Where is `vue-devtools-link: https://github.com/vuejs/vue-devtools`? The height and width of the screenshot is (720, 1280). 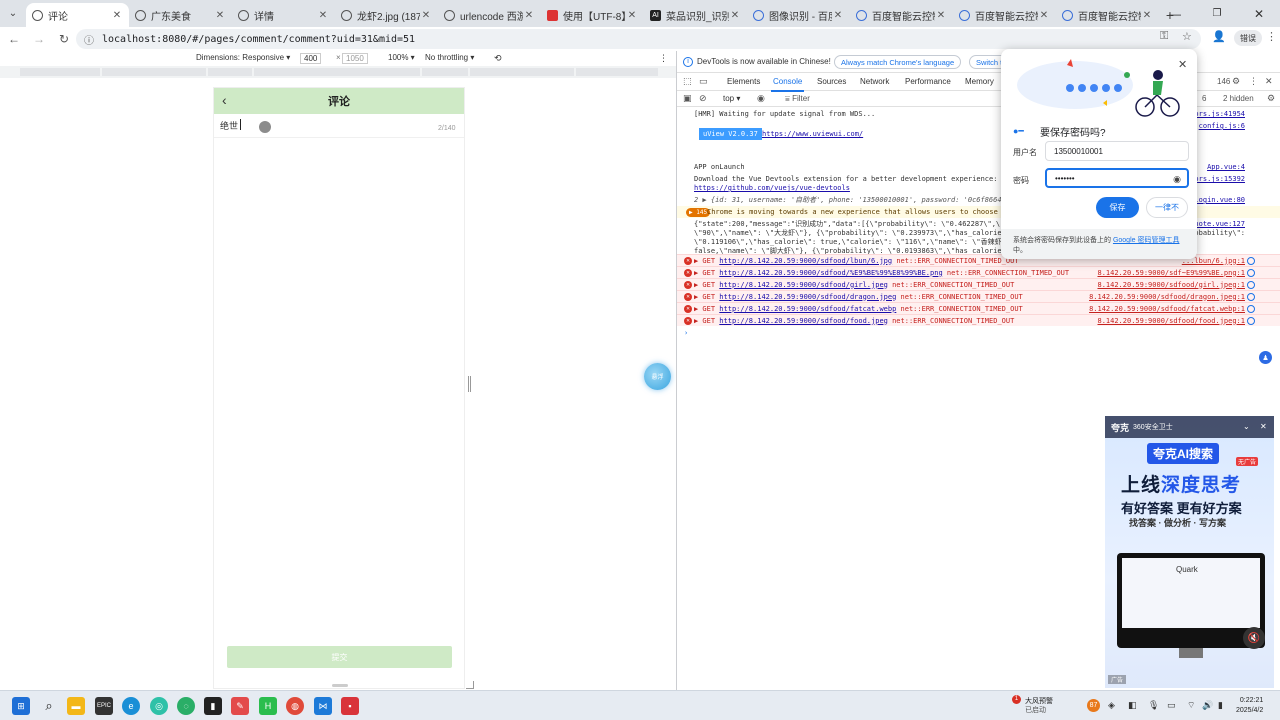
vue-devtools-link: https://github.com/vuejs/vue-devtools is located at coordinates (772, 188).